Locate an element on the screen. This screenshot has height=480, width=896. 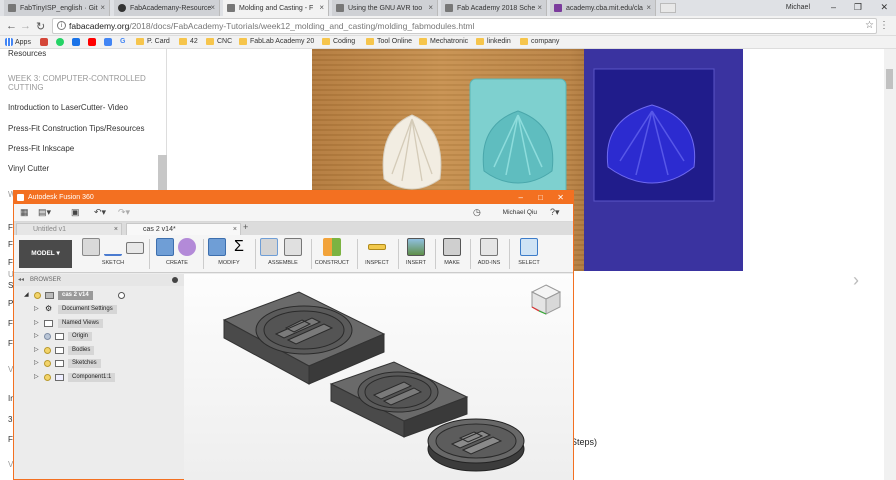
sphere-icon is located at coordinates (187, 247).